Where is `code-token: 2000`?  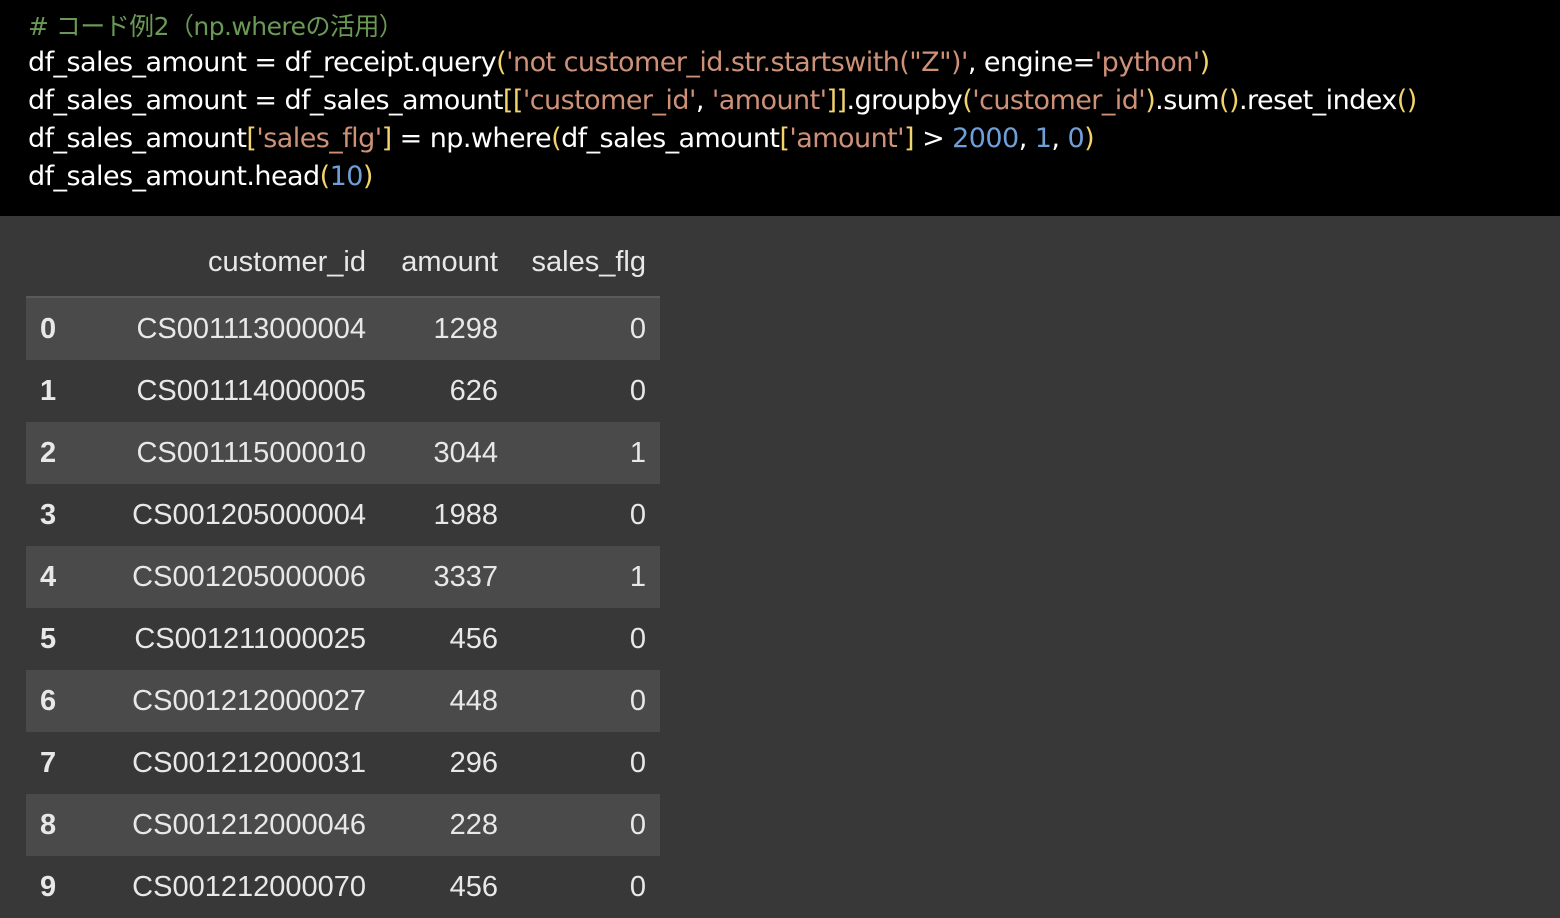
code-token: 2000 is located at coordinates (985, 138).